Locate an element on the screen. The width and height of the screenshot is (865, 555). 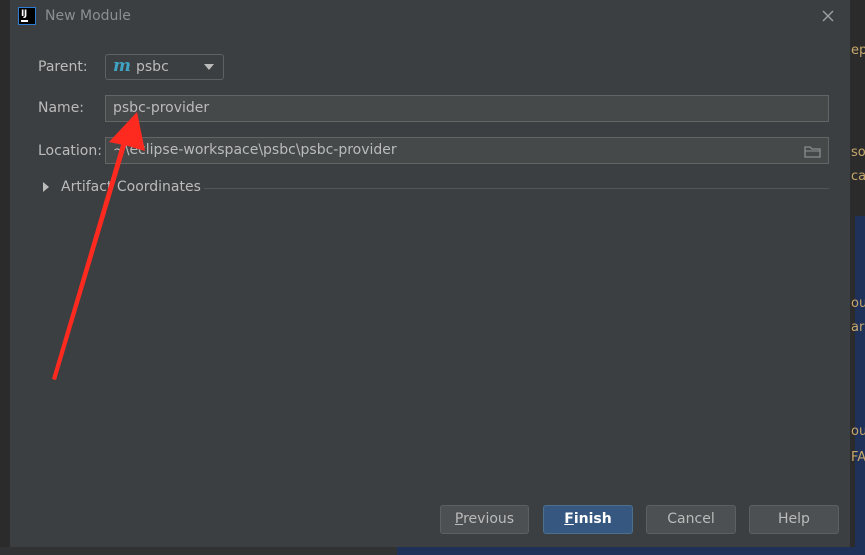
previous-label: revious is located at coordinates (489, 519).